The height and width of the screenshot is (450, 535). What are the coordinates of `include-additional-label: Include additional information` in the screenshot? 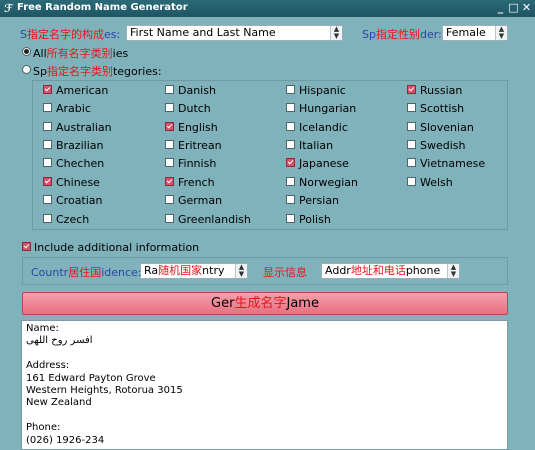 It's located at (116, 247).